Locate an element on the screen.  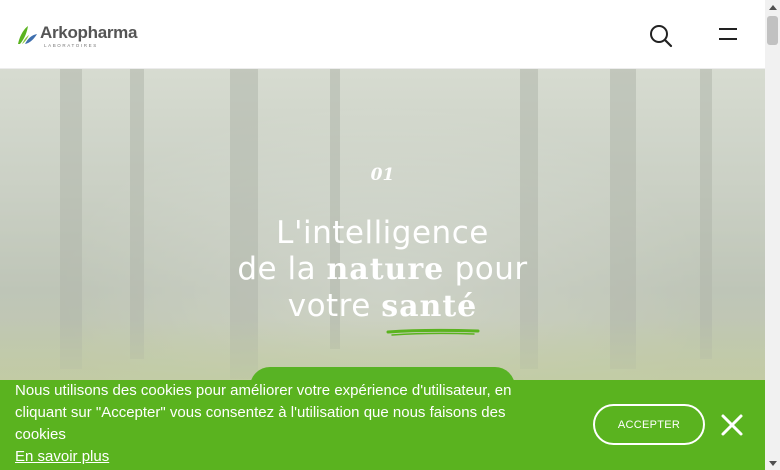
arkopharma-logo: Arkopharma LABORATOIRES is located at coordinates (76, 36).